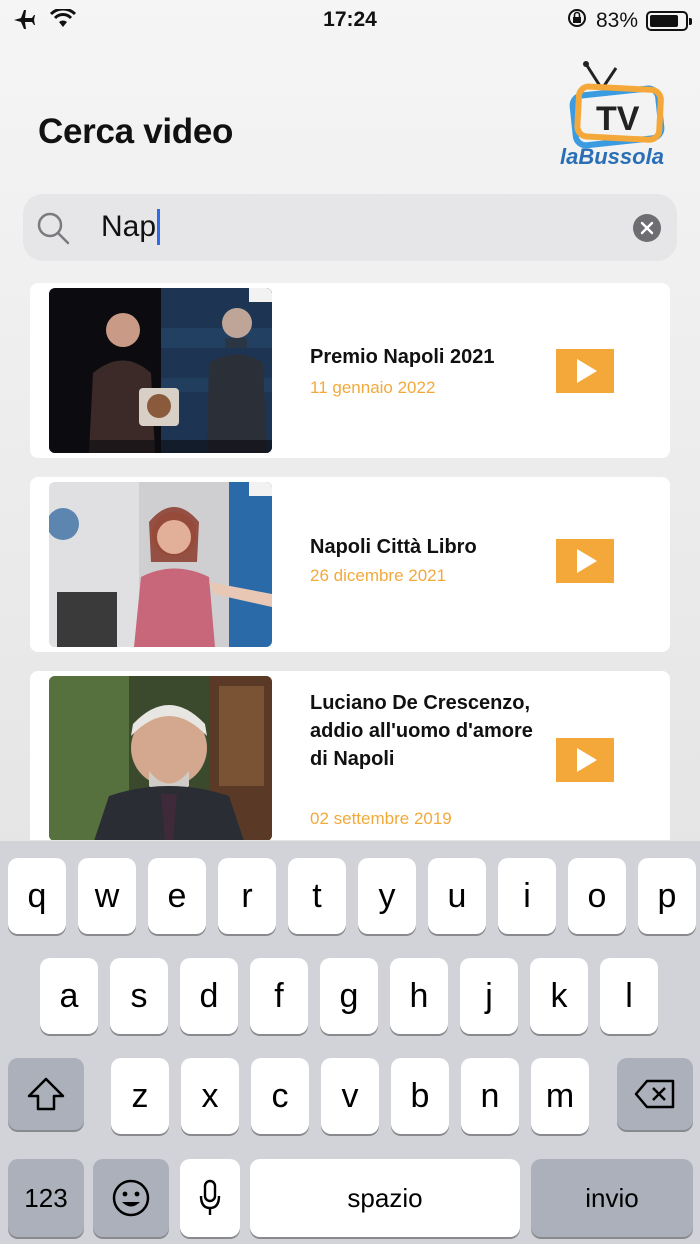 This screenshot has width=700, height=1244. I want to click on video-date: 26 dicembre 2021, so click(378, 575).